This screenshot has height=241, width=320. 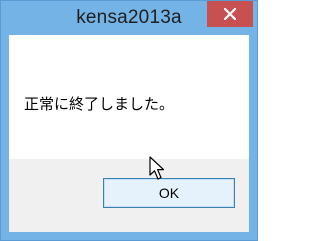 What do you see at coordinates (99, 104) in the screenshot?
I see `dialog-message: 正常に終了しました。` at bounding box center [99, 104].